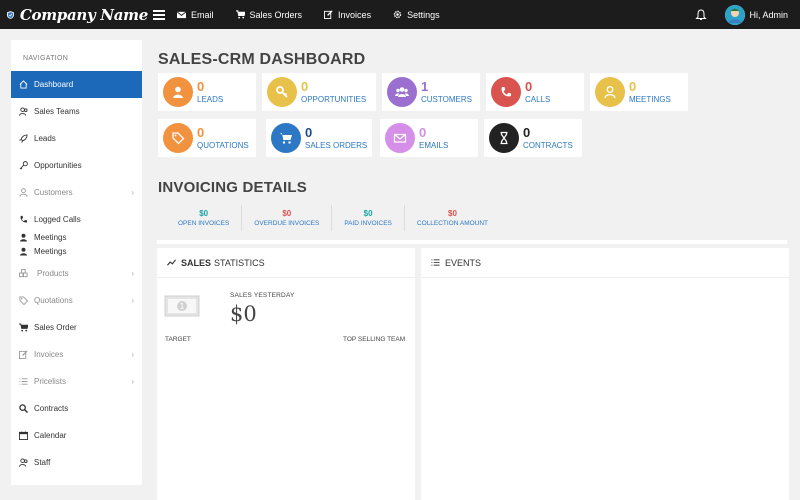 The height and width of the screenshot is (500, 800). I want to click on stat-card-quotations: 0 QUOTATIONS, so click(207, 138).